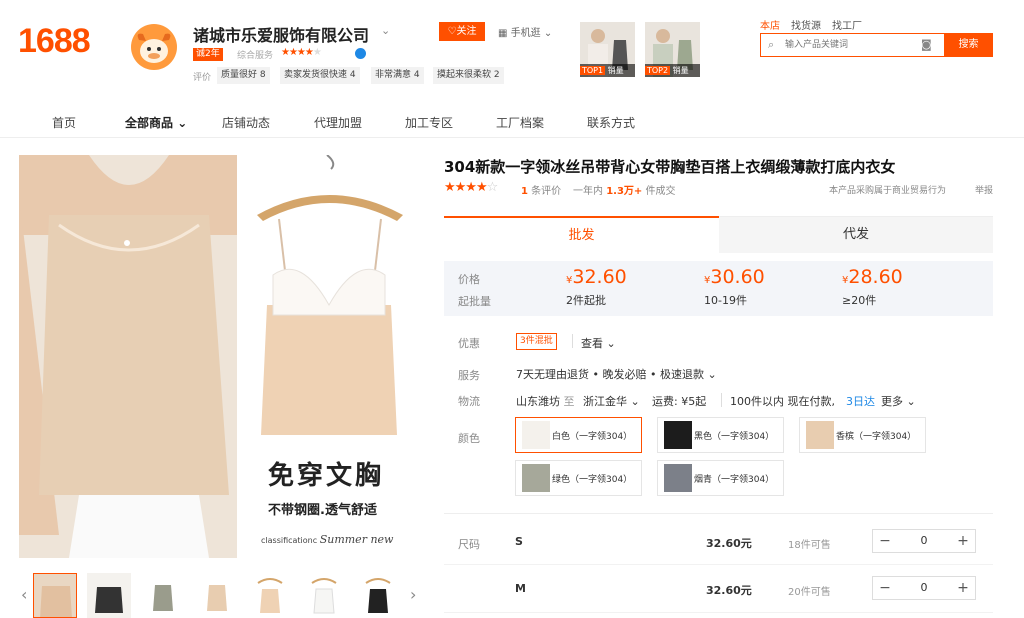 Image resolution: width=1024 pixels, height=618 pixels. What do you see at coordinates (64, 122) in the screenshot?
I see `nav-home: 首页` at bounding box center [64, 122].